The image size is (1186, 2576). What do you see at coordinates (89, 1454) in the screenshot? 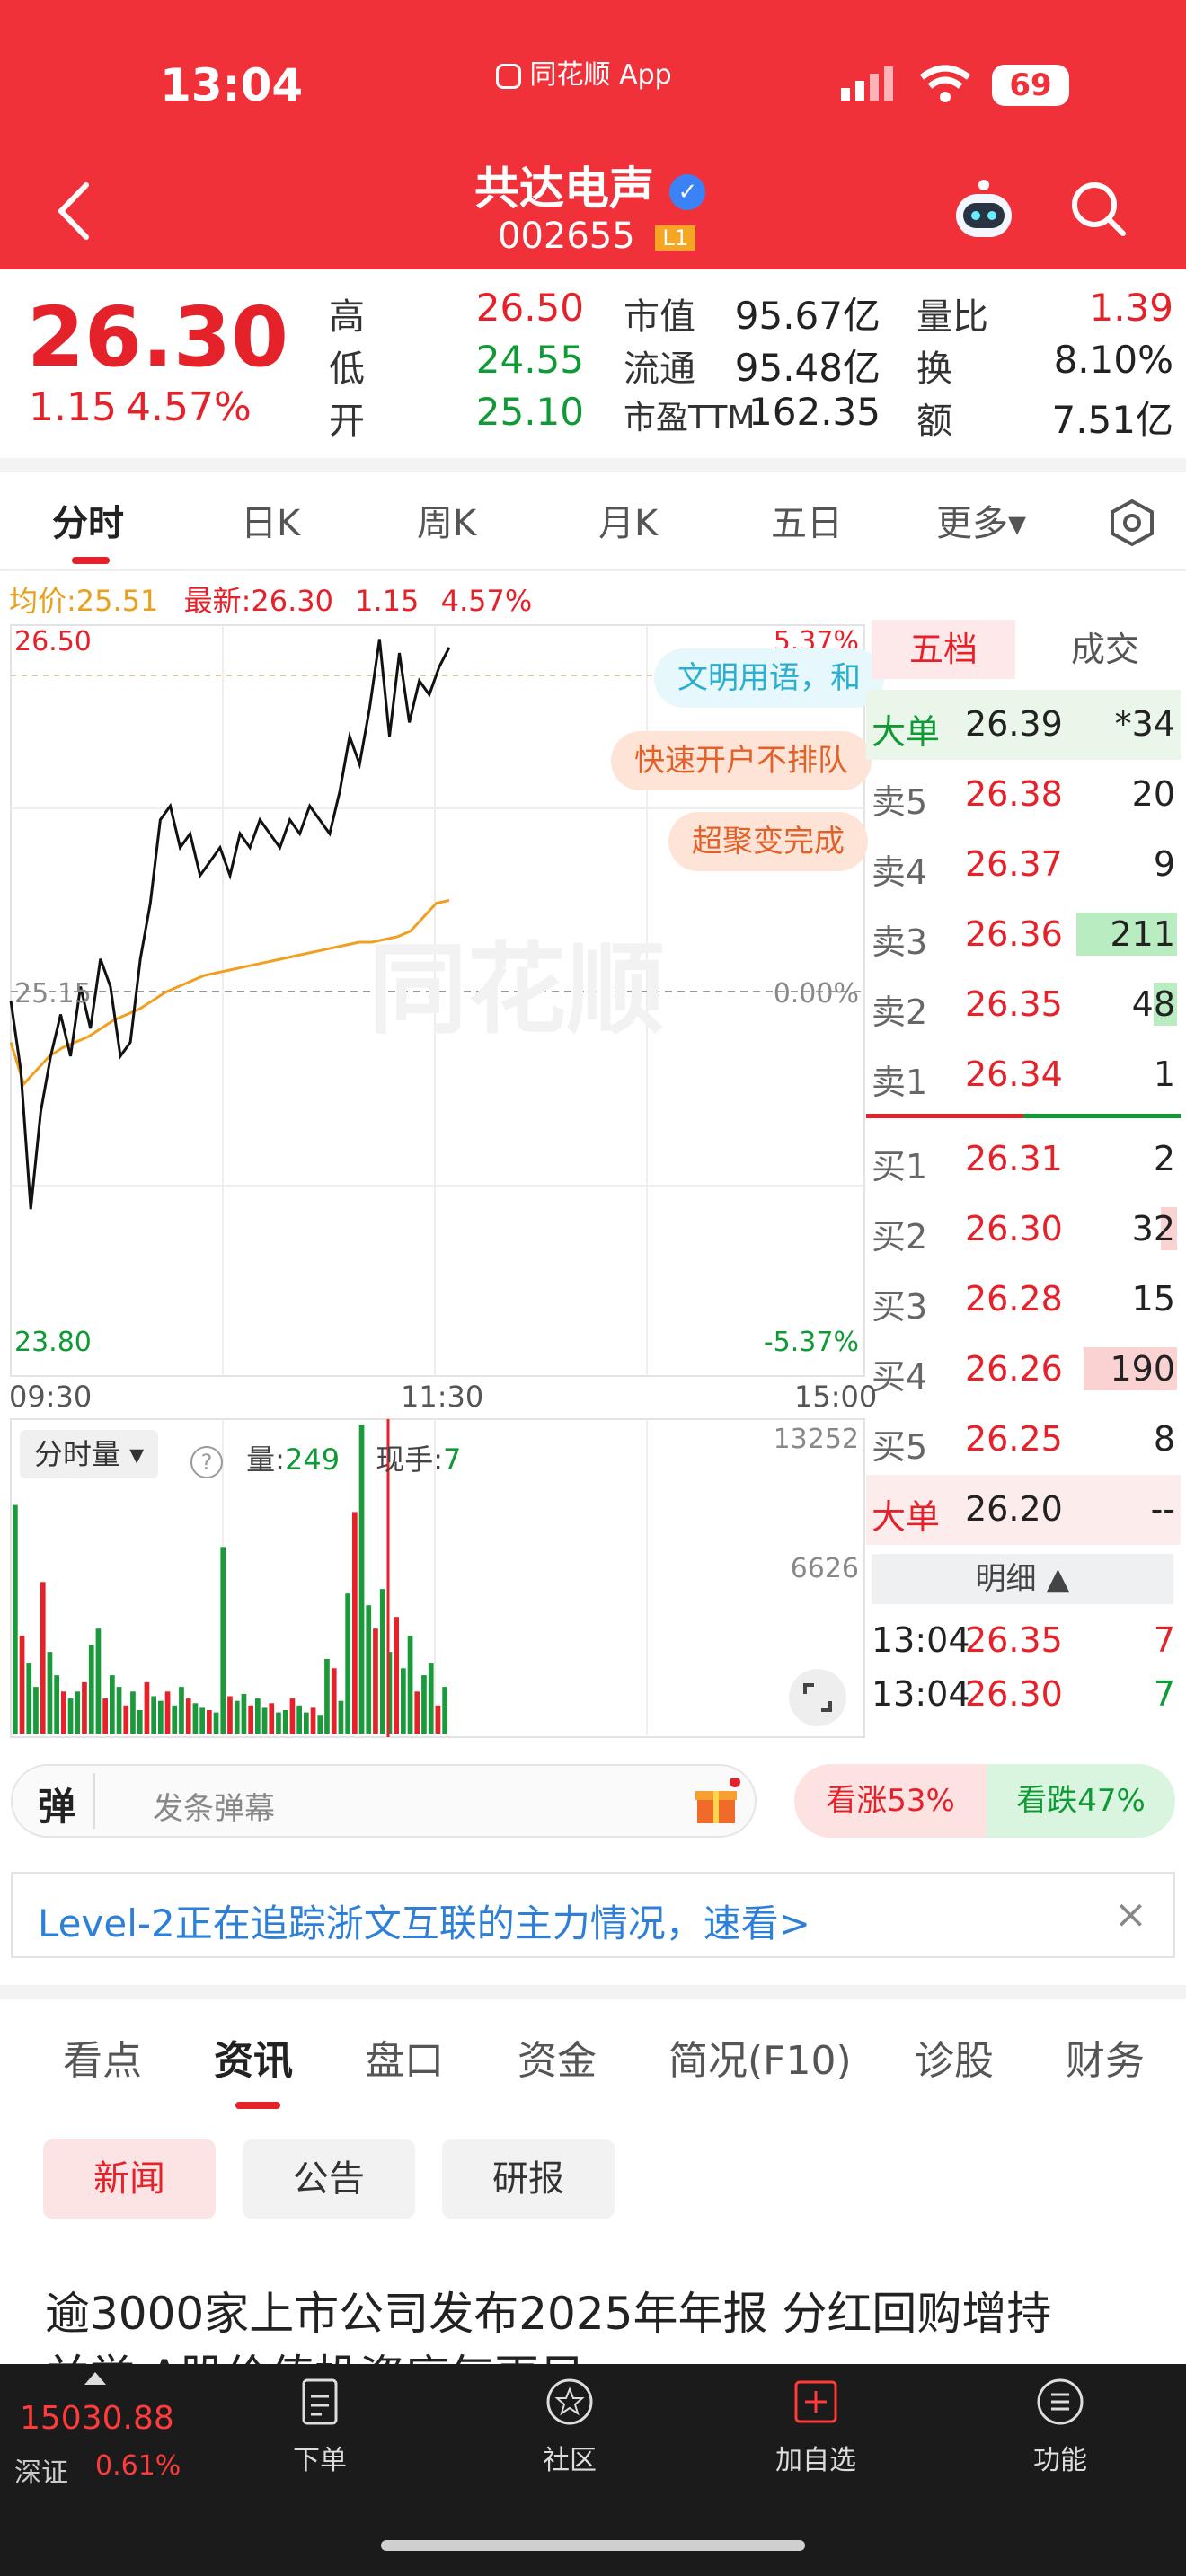
I see `volume-type-selector: 分时量 ▾` at bounding box center [89, 1454].